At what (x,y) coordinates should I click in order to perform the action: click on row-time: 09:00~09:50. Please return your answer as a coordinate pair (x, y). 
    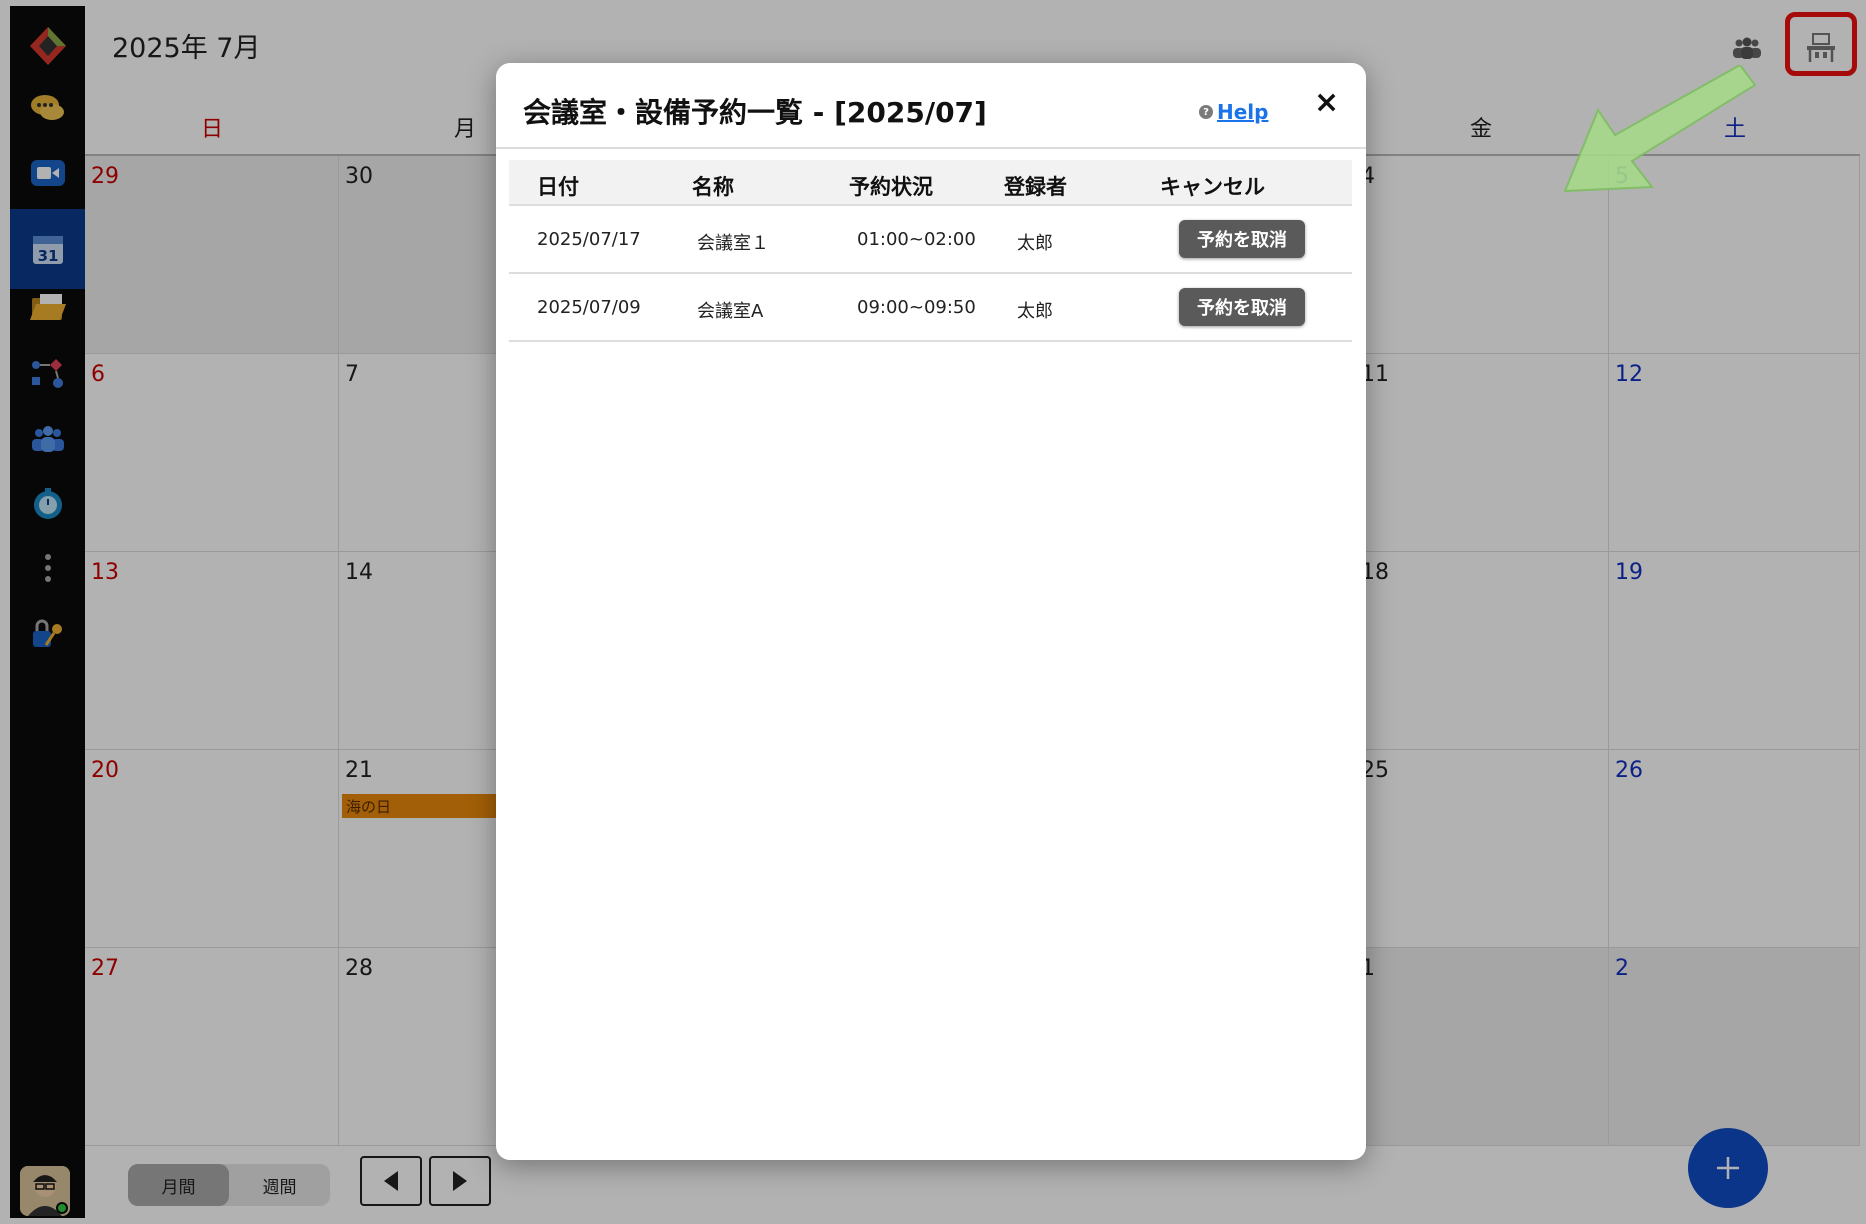
    Looking at the image, I should click on (916, 307).